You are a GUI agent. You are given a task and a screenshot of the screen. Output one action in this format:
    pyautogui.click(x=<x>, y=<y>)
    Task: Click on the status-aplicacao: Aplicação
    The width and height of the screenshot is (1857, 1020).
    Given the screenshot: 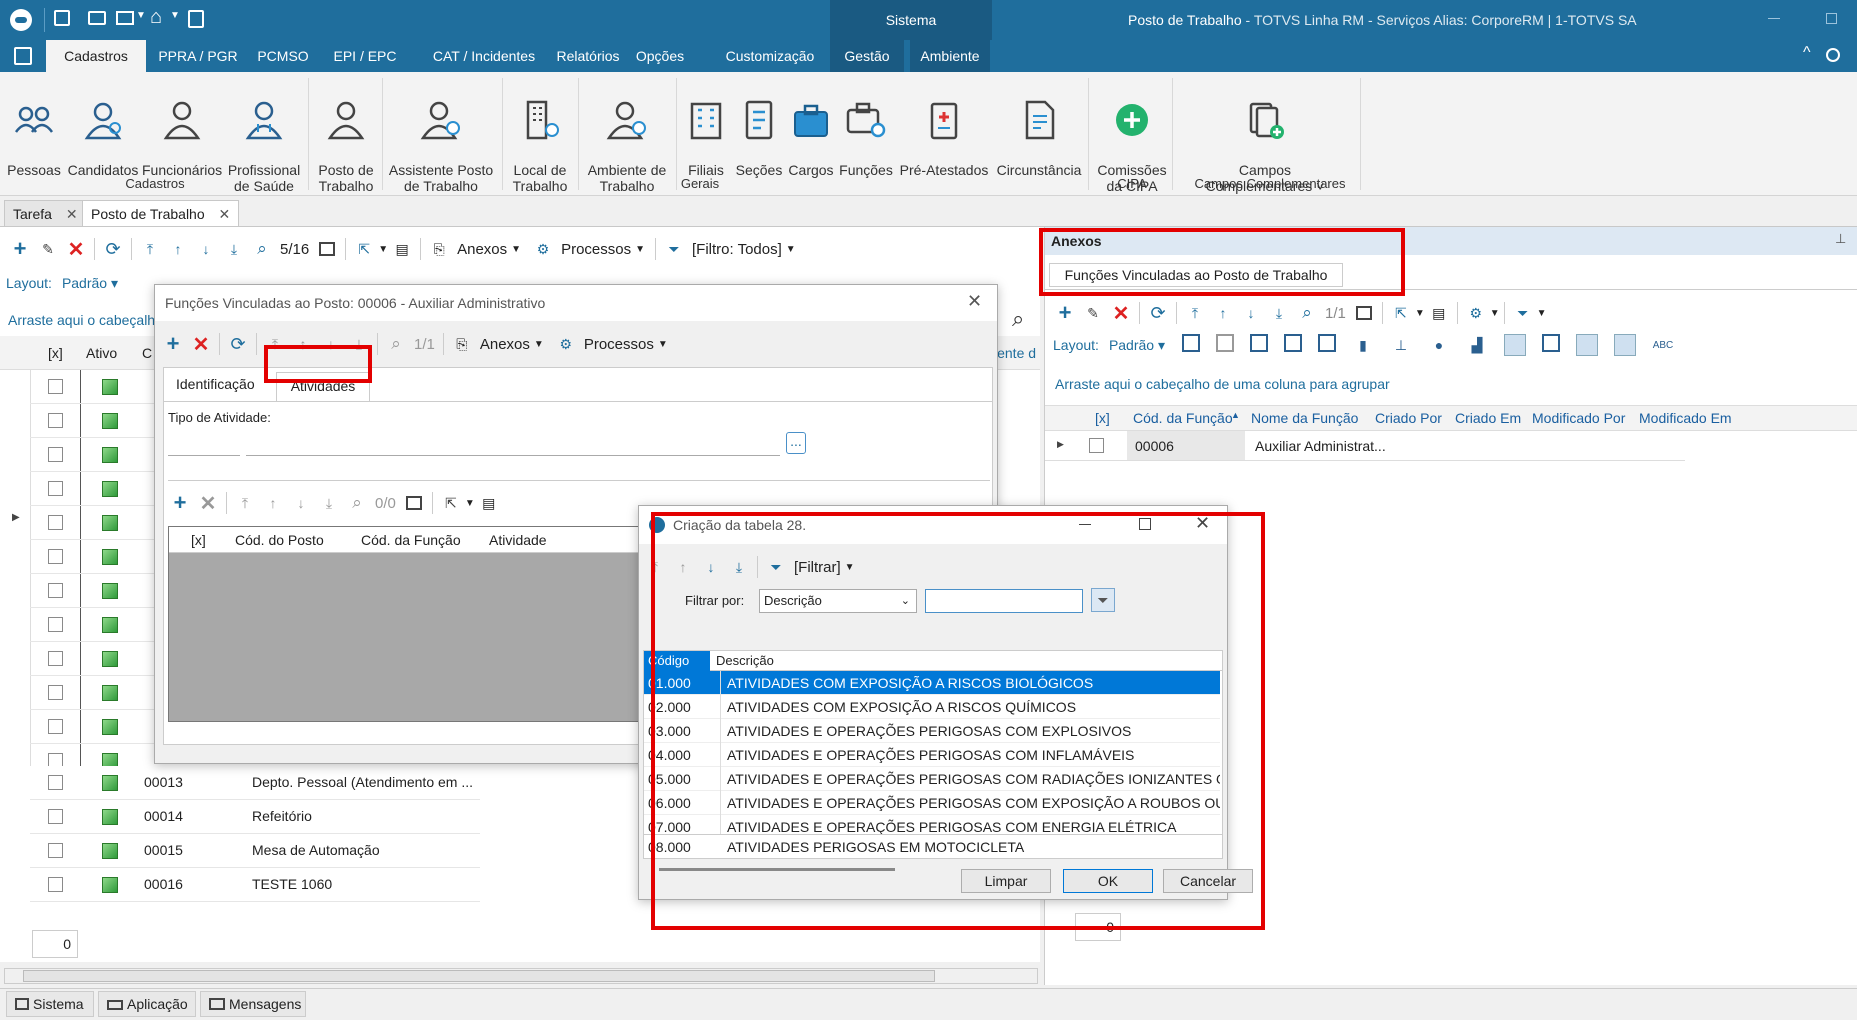 What is the action you would take?
    pyautogui.click(x=147, y=1004)
    